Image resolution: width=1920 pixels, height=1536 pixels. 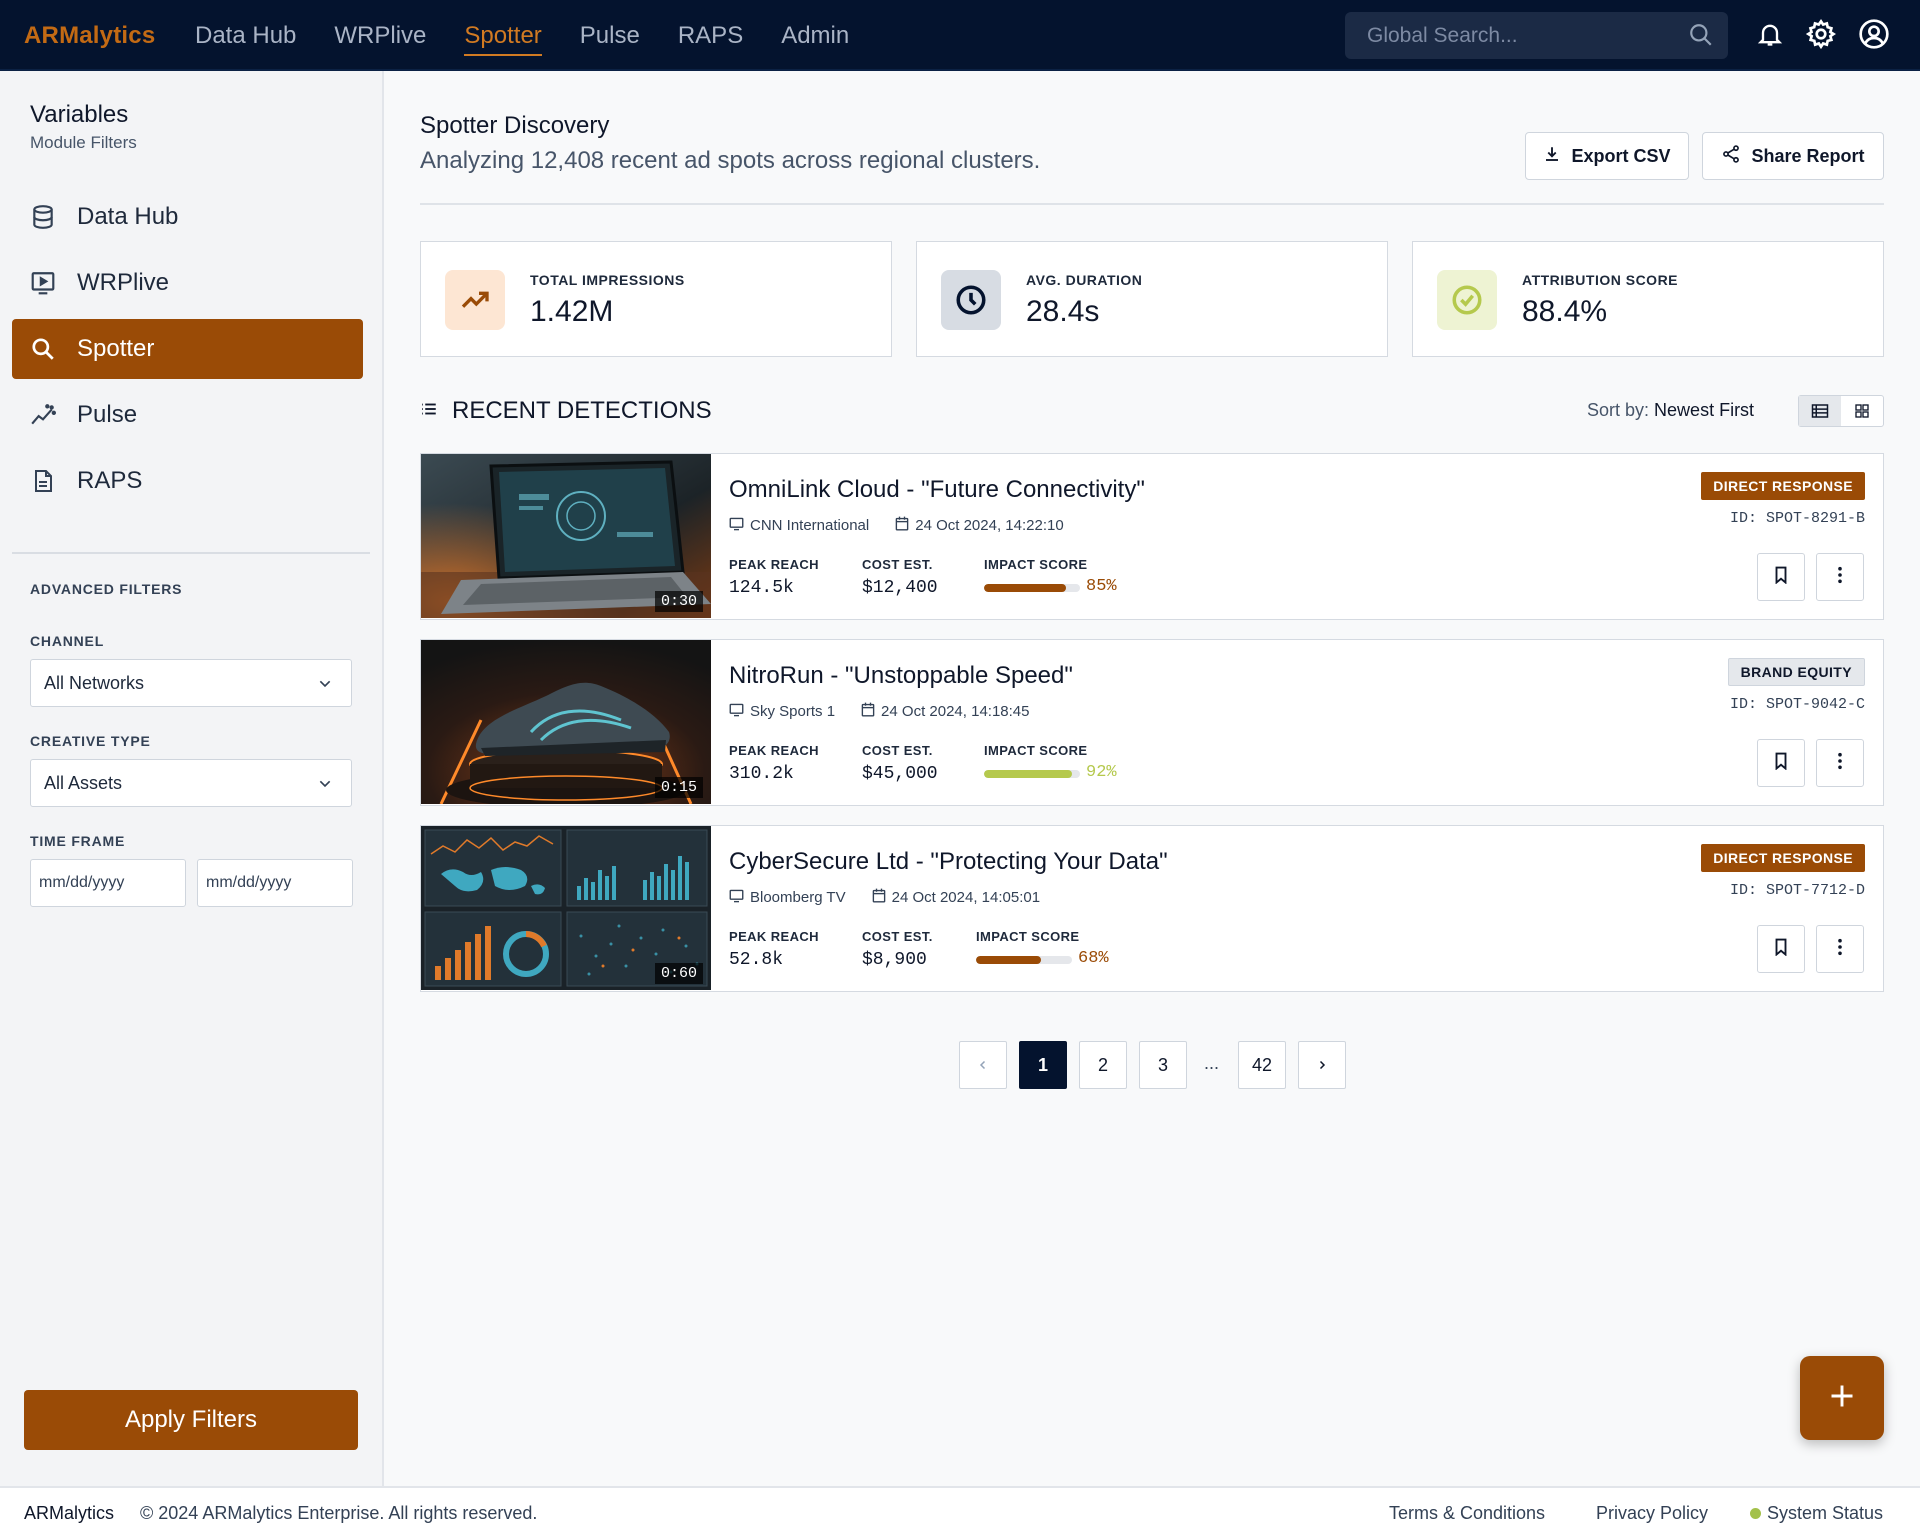 I want to click on thumbnail-dashboard: 0:60, so click(x=566, y=908).